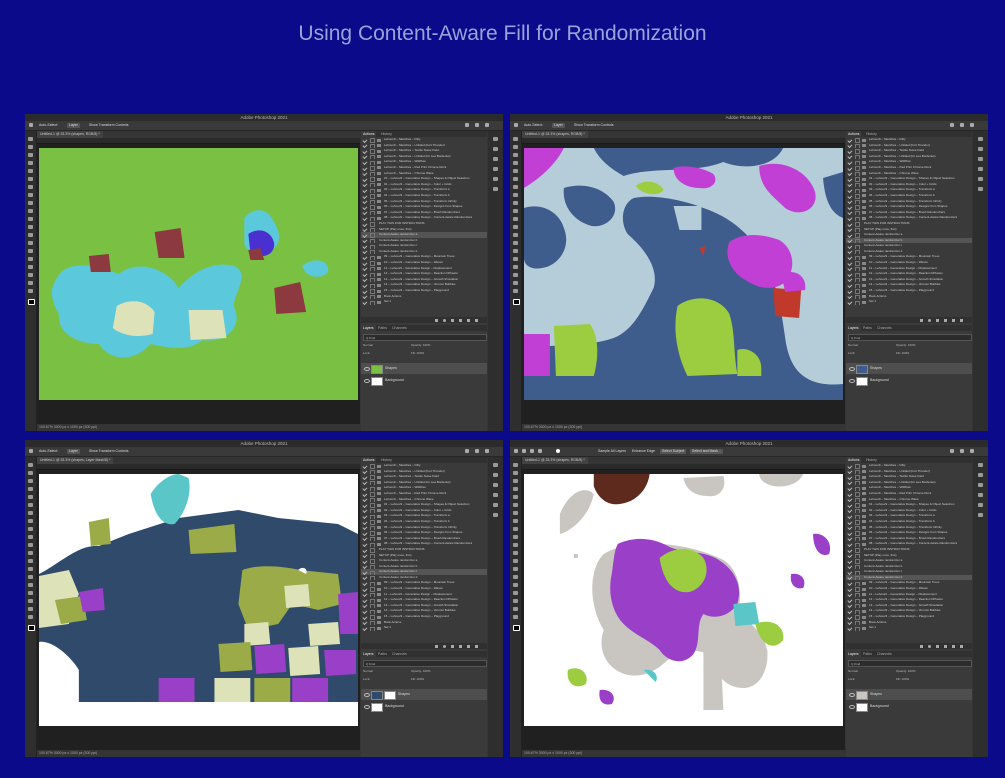 Image resolution: width=1005 pixels, height=778 pixels. Describe the element at coordinates (850, 302) in the screenshot. I see `checkmark-icon` at that location.